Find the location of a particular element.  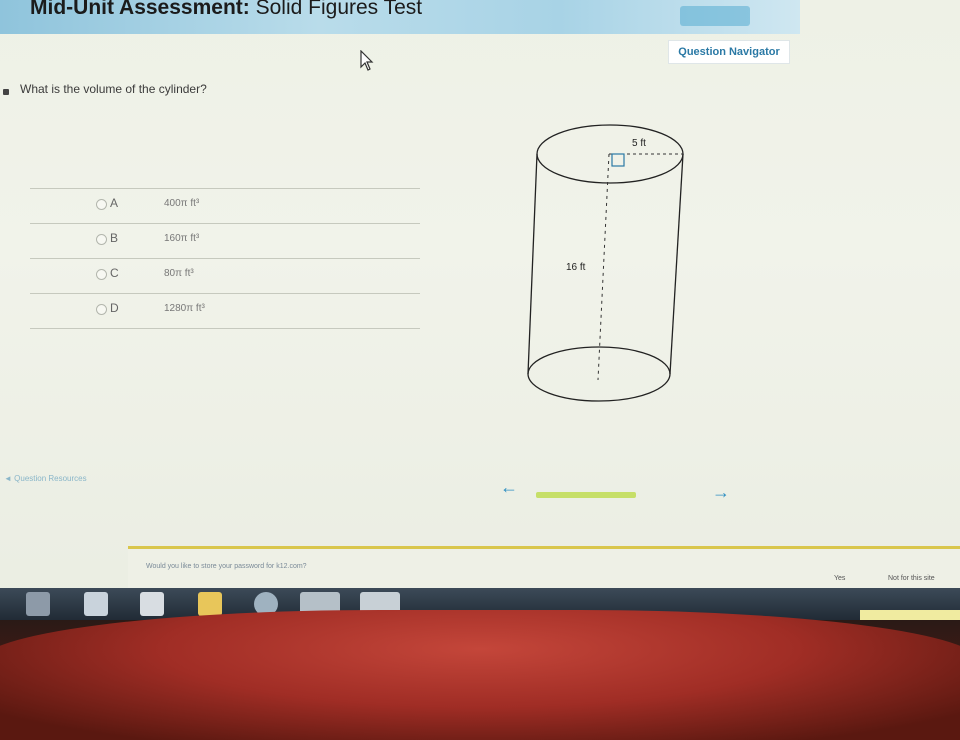

cylinder-figure: 5 ft 16 ft is located at coordinates (605, 263).